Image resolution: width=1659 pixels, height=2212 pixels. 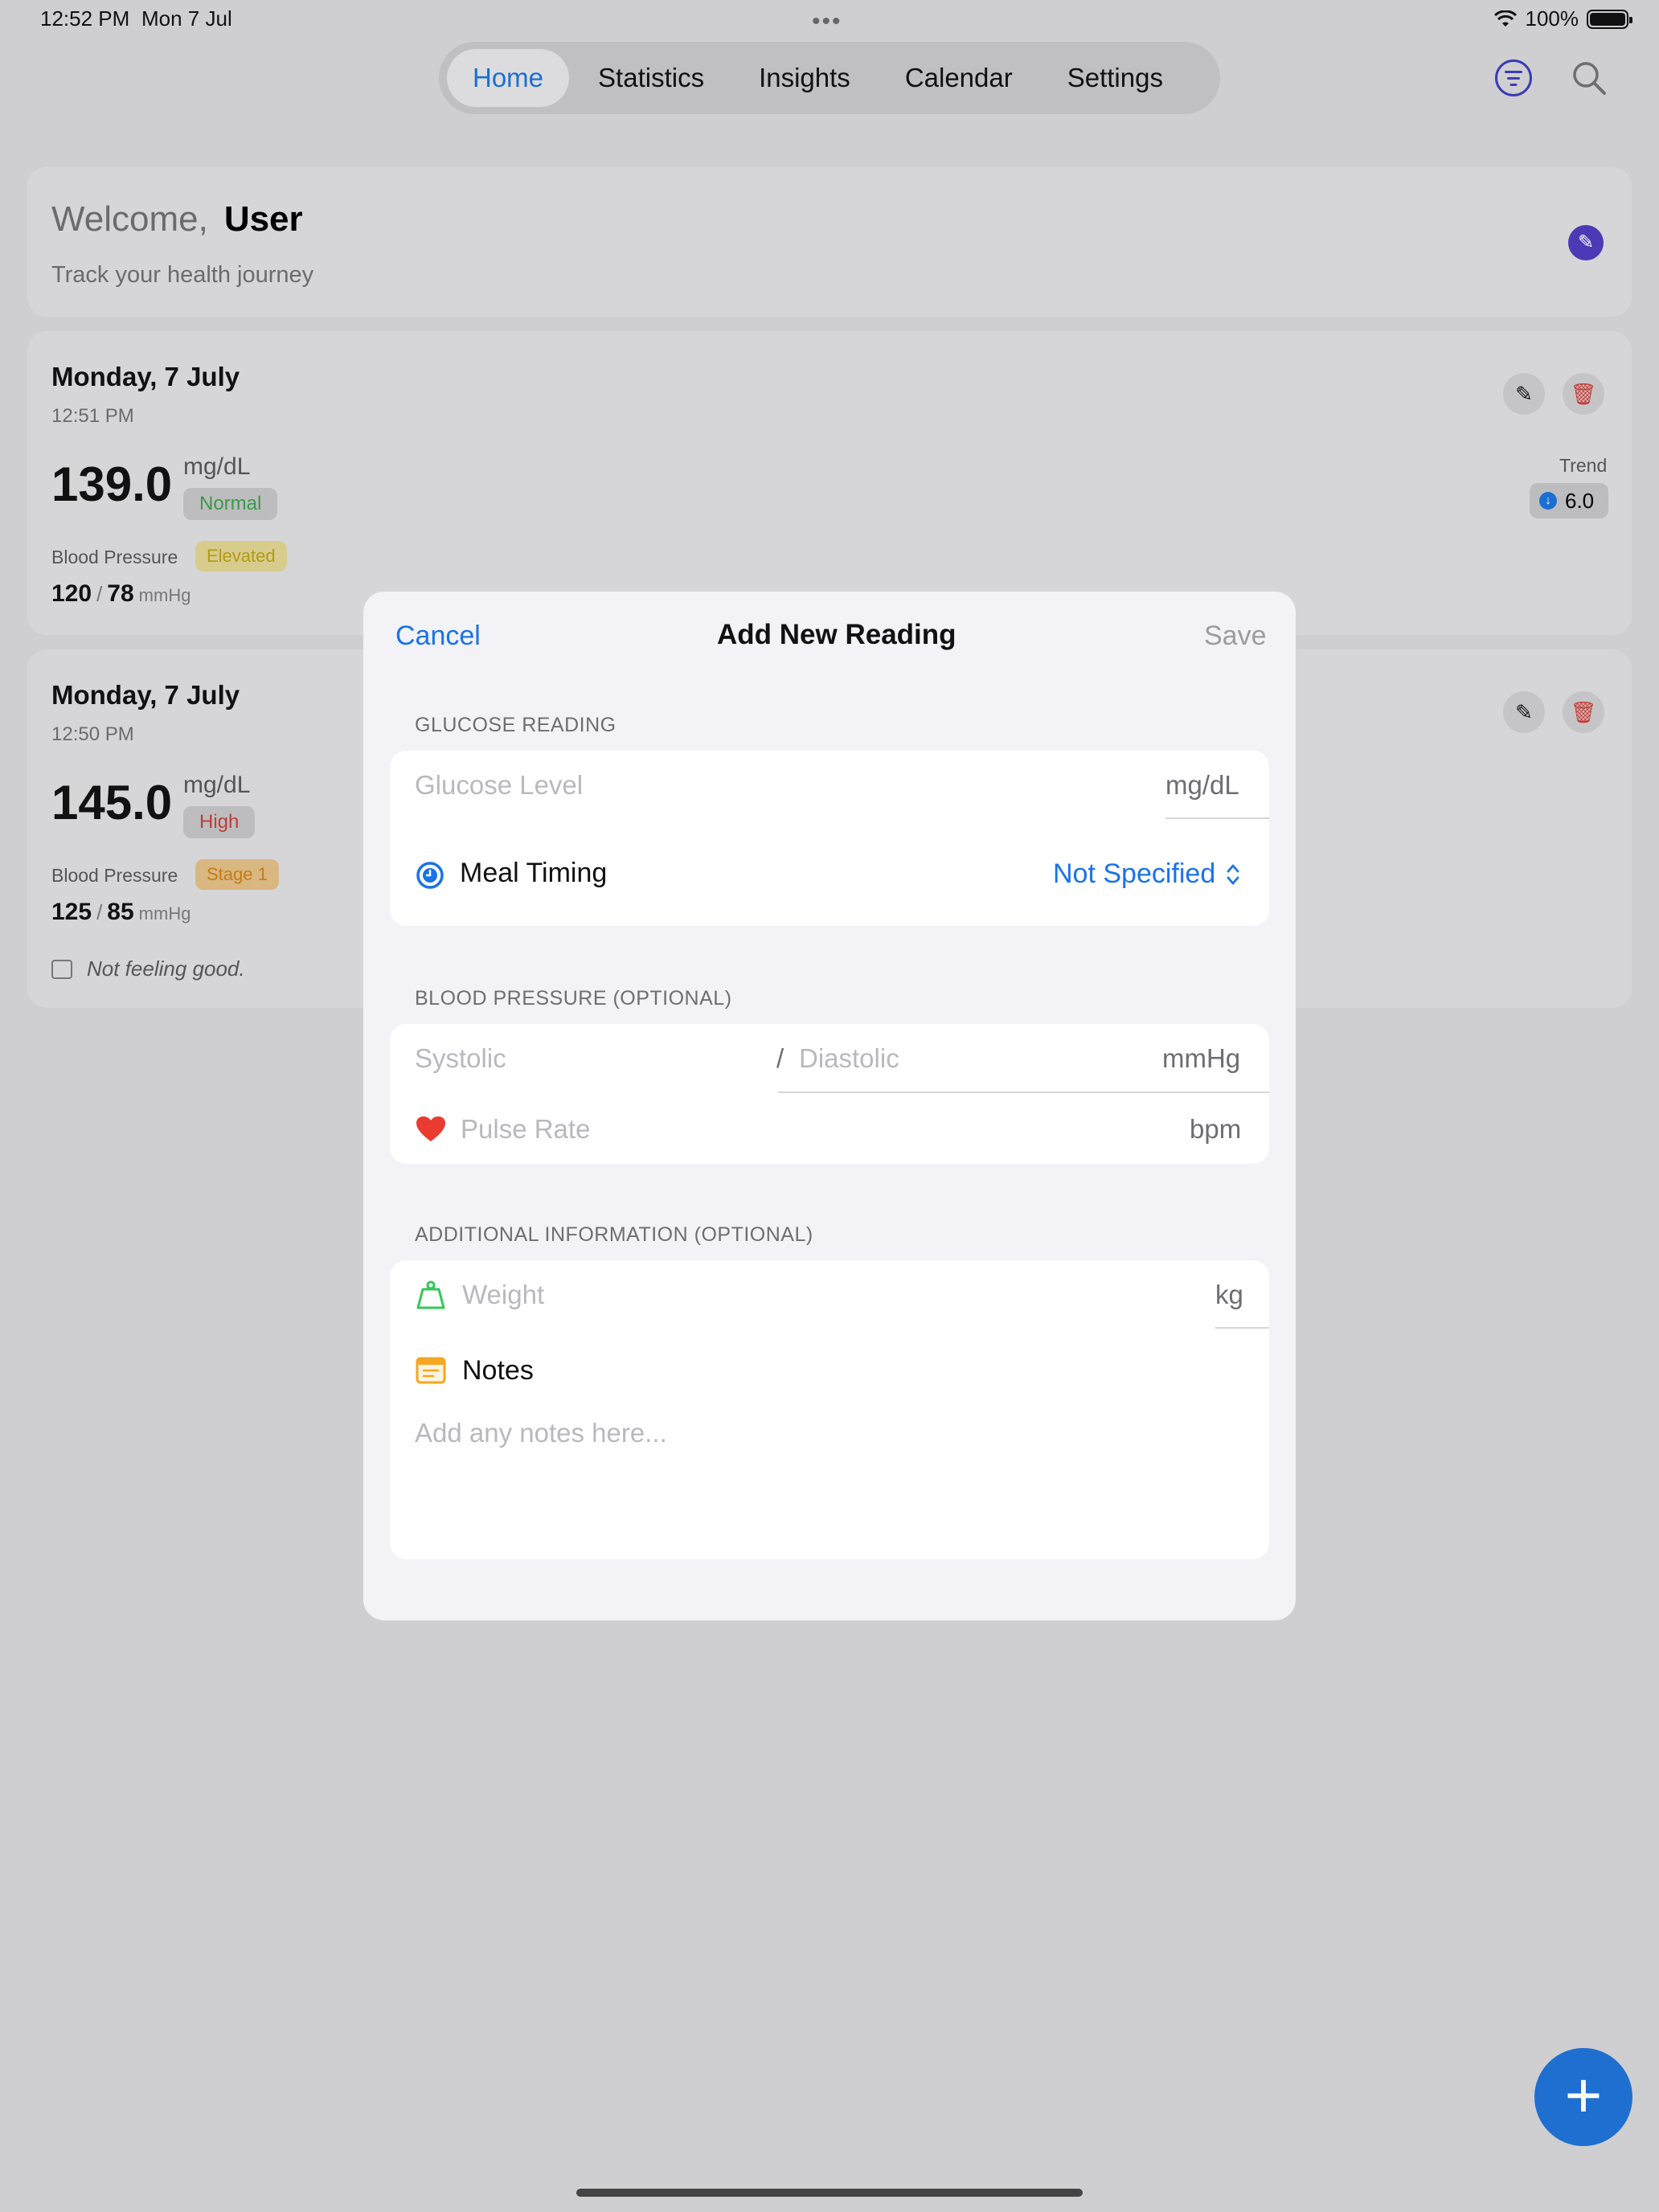 What do you see at coordinates (186, 18) in the screenshot?
I see `status-date: Mon 7 Jul` at bounding box center [186, 18].